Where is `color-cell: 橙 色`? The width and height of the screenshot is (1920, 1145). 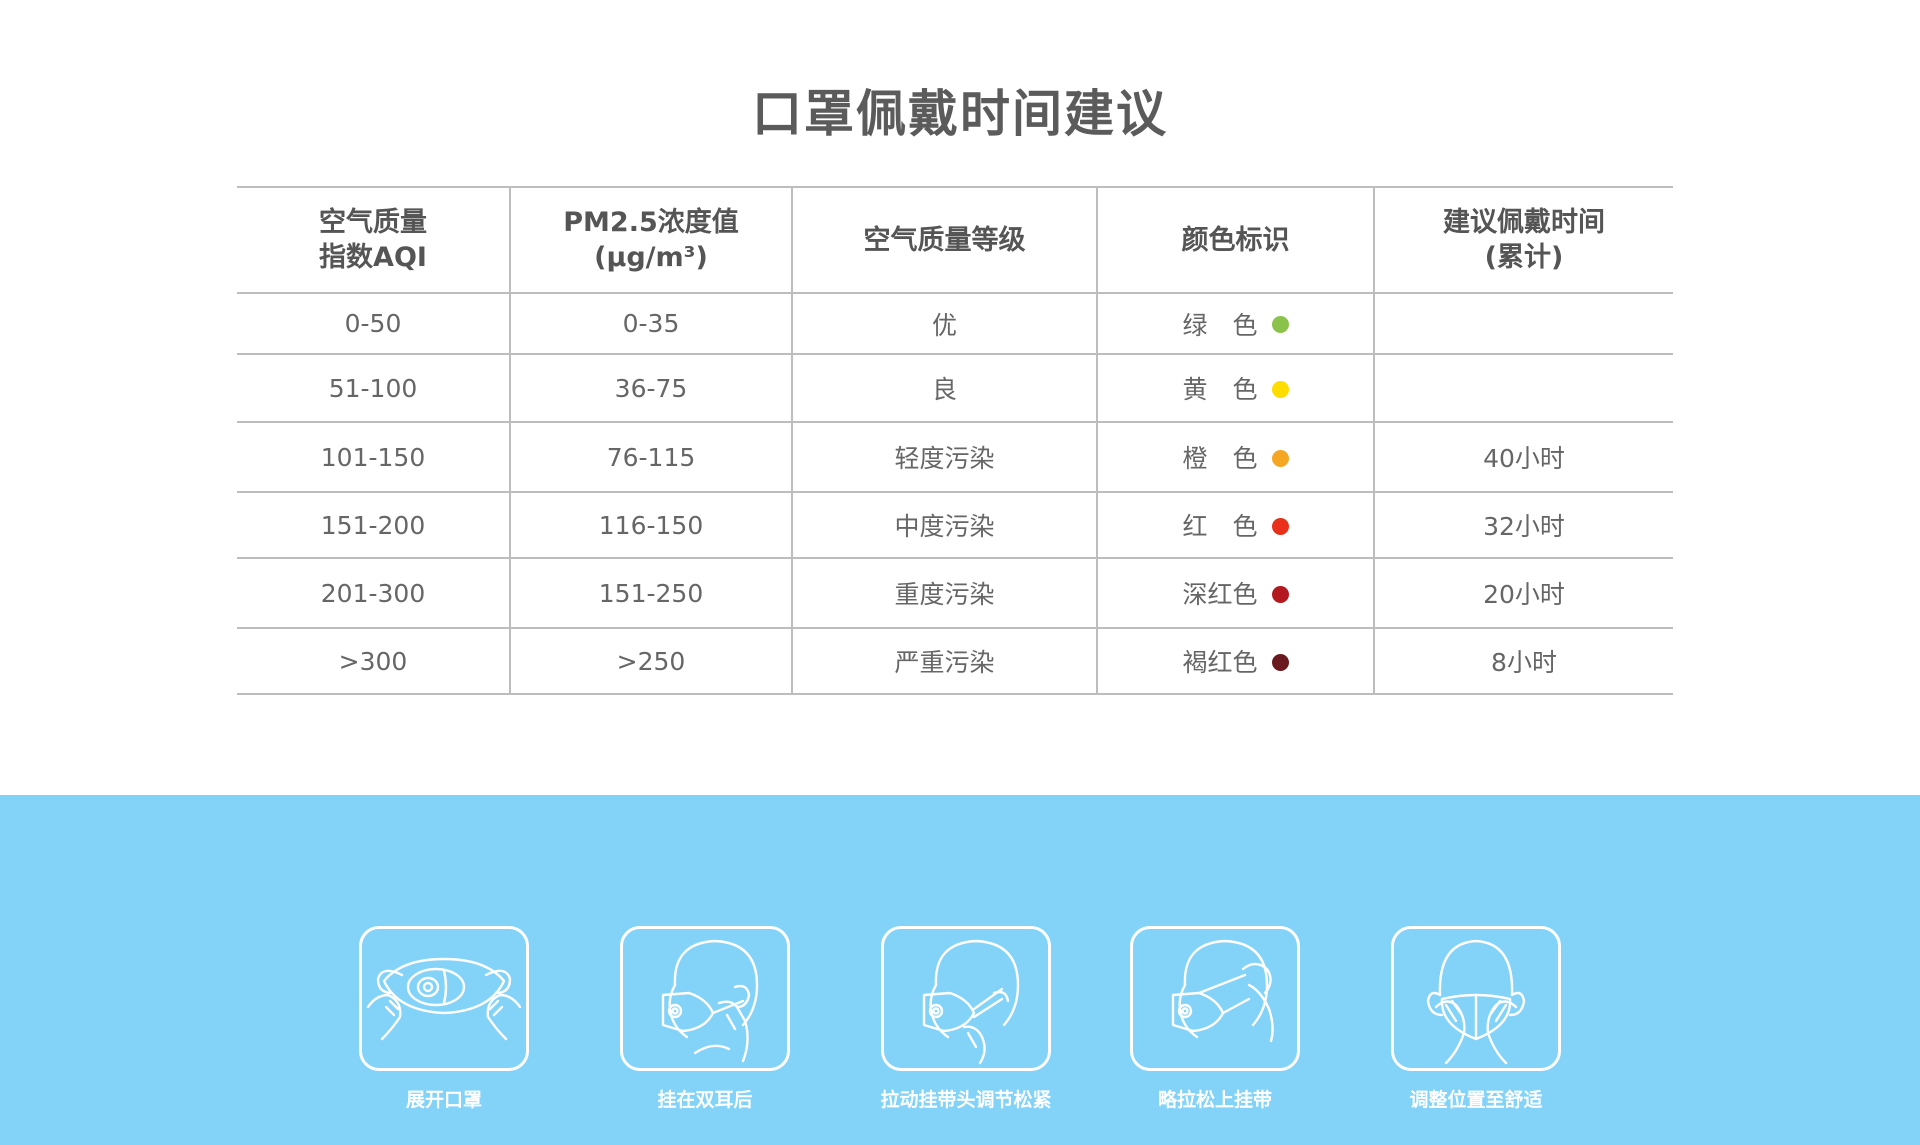 color-cell: 橙 色 is located at coordinates (1235, 457).